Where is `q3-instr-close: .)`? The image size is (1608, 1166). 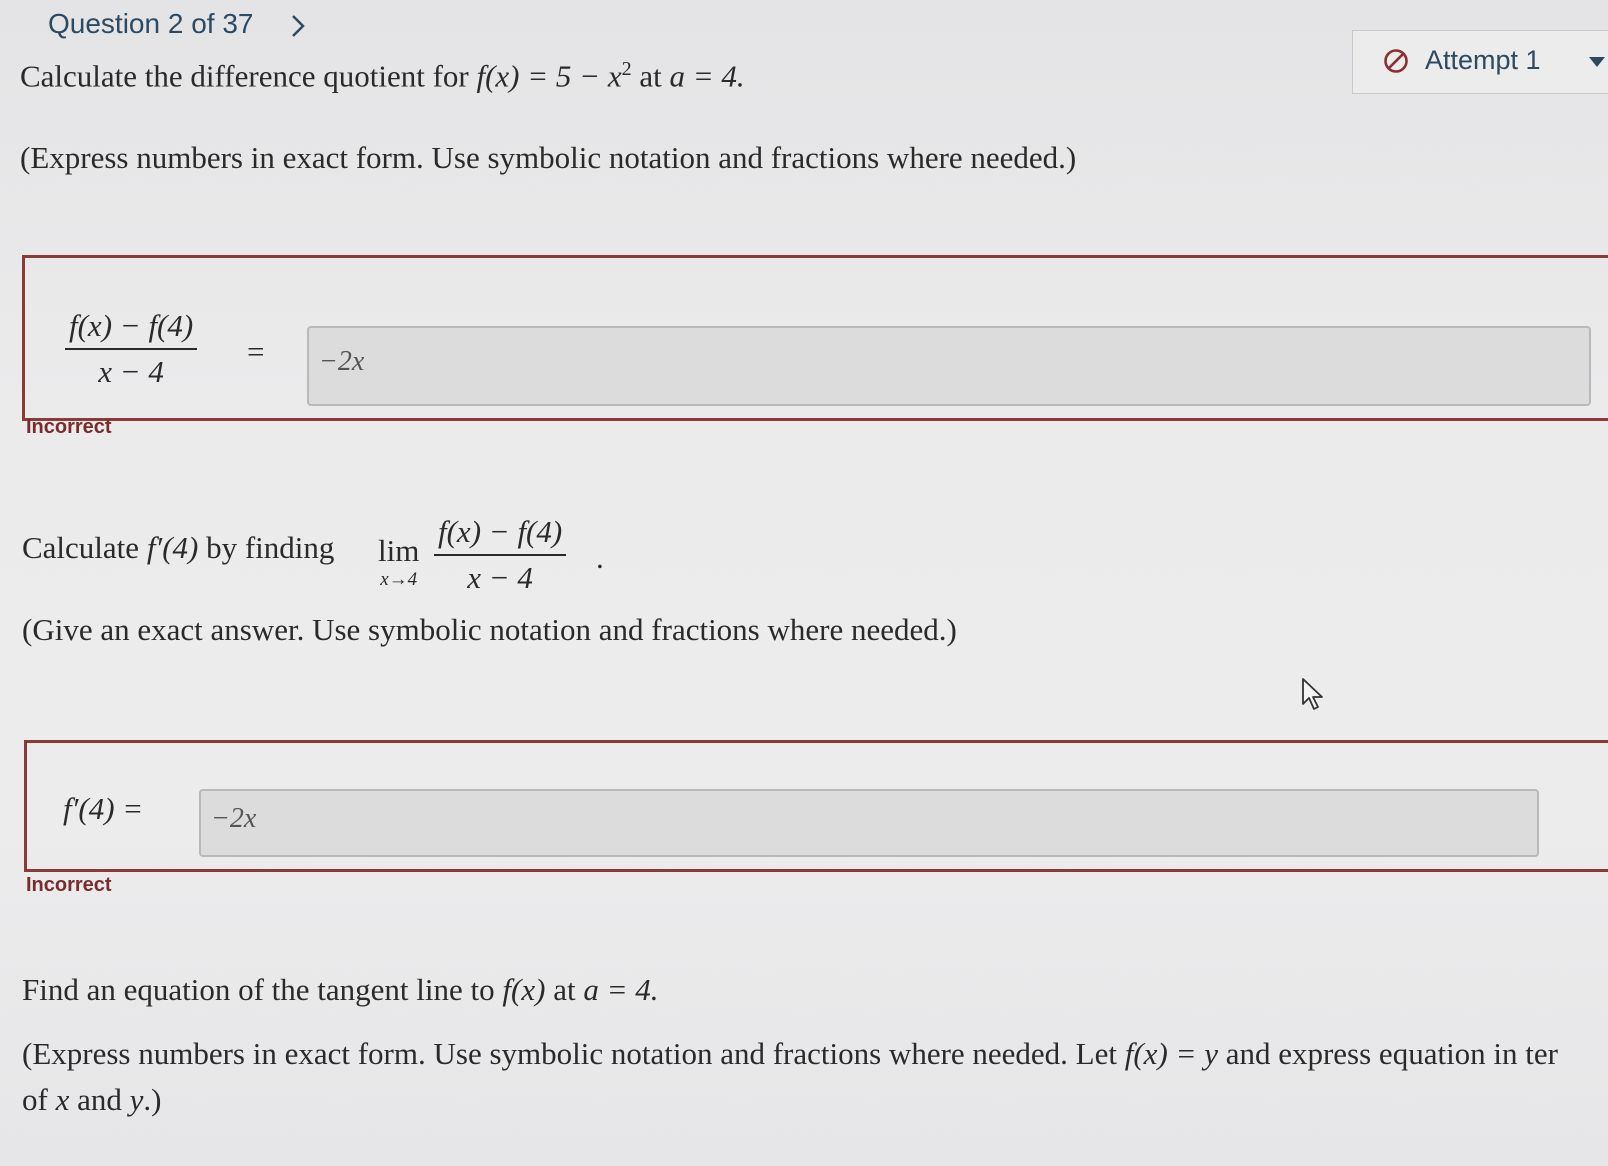
q3-instr-close: .) is located at coordinates (152, 1099).